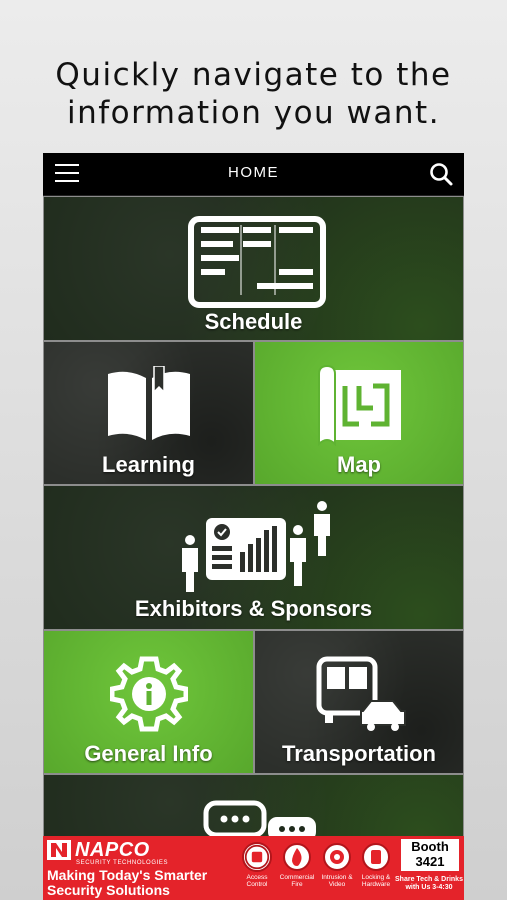  I want to click on fire-icon, so click(297, 857).